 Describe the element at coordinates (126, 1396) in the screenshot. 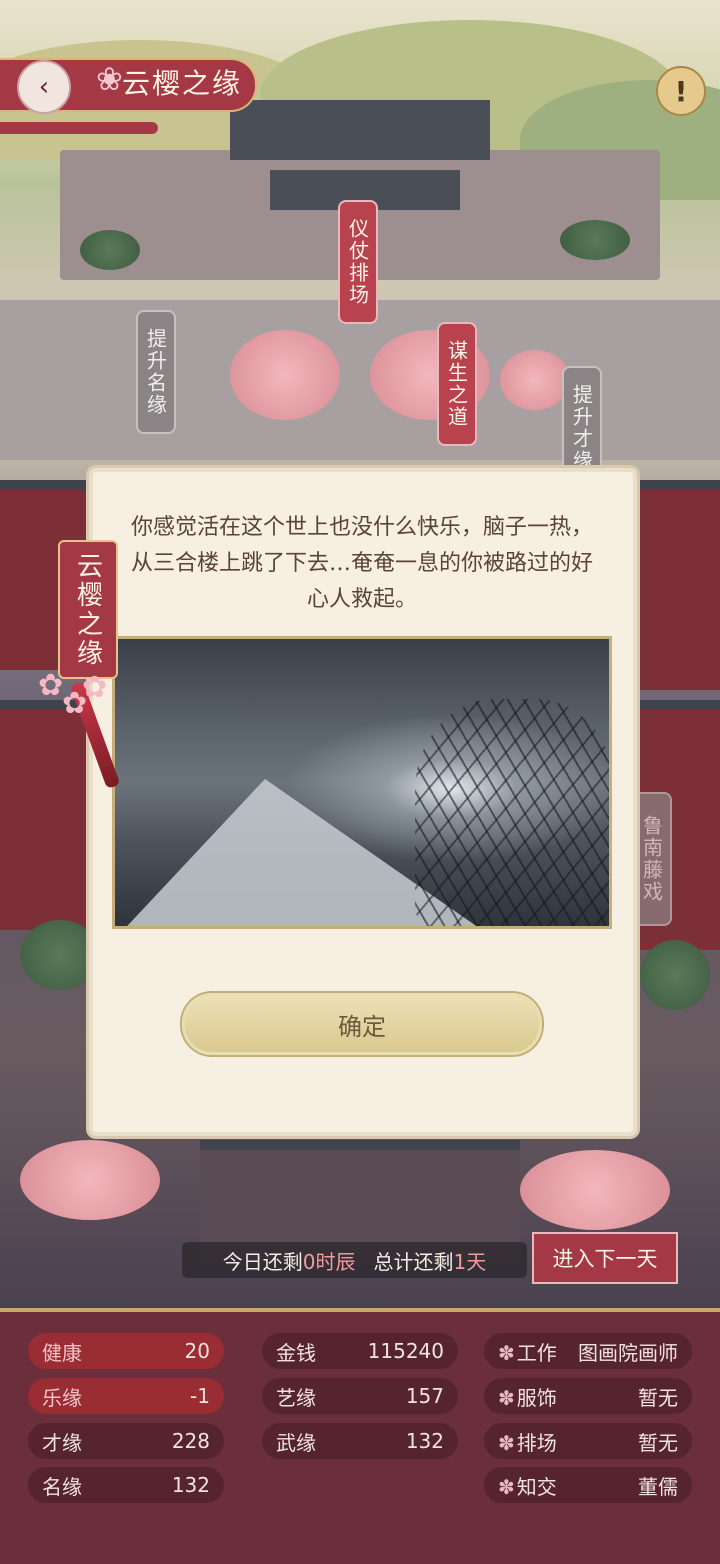

I see `stat-joy: 乐缘 -1` at that location.